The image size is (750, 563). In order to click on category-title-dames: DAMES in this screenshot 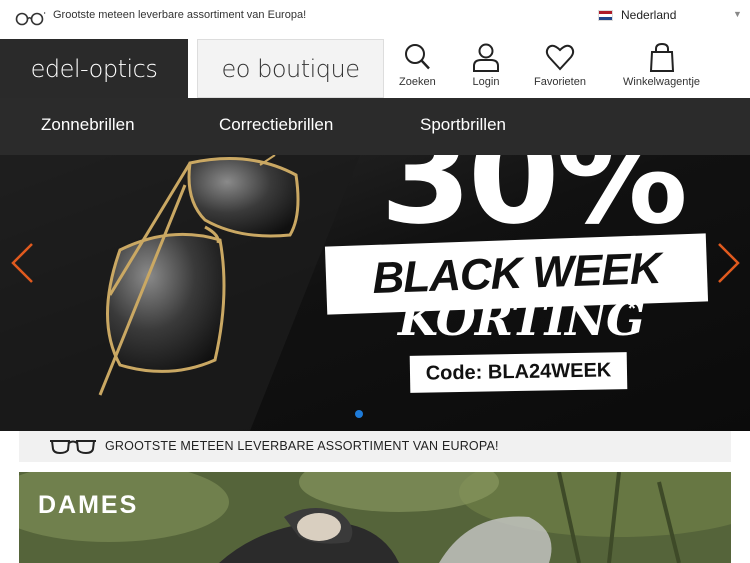, I will do `click(88, 505)`.